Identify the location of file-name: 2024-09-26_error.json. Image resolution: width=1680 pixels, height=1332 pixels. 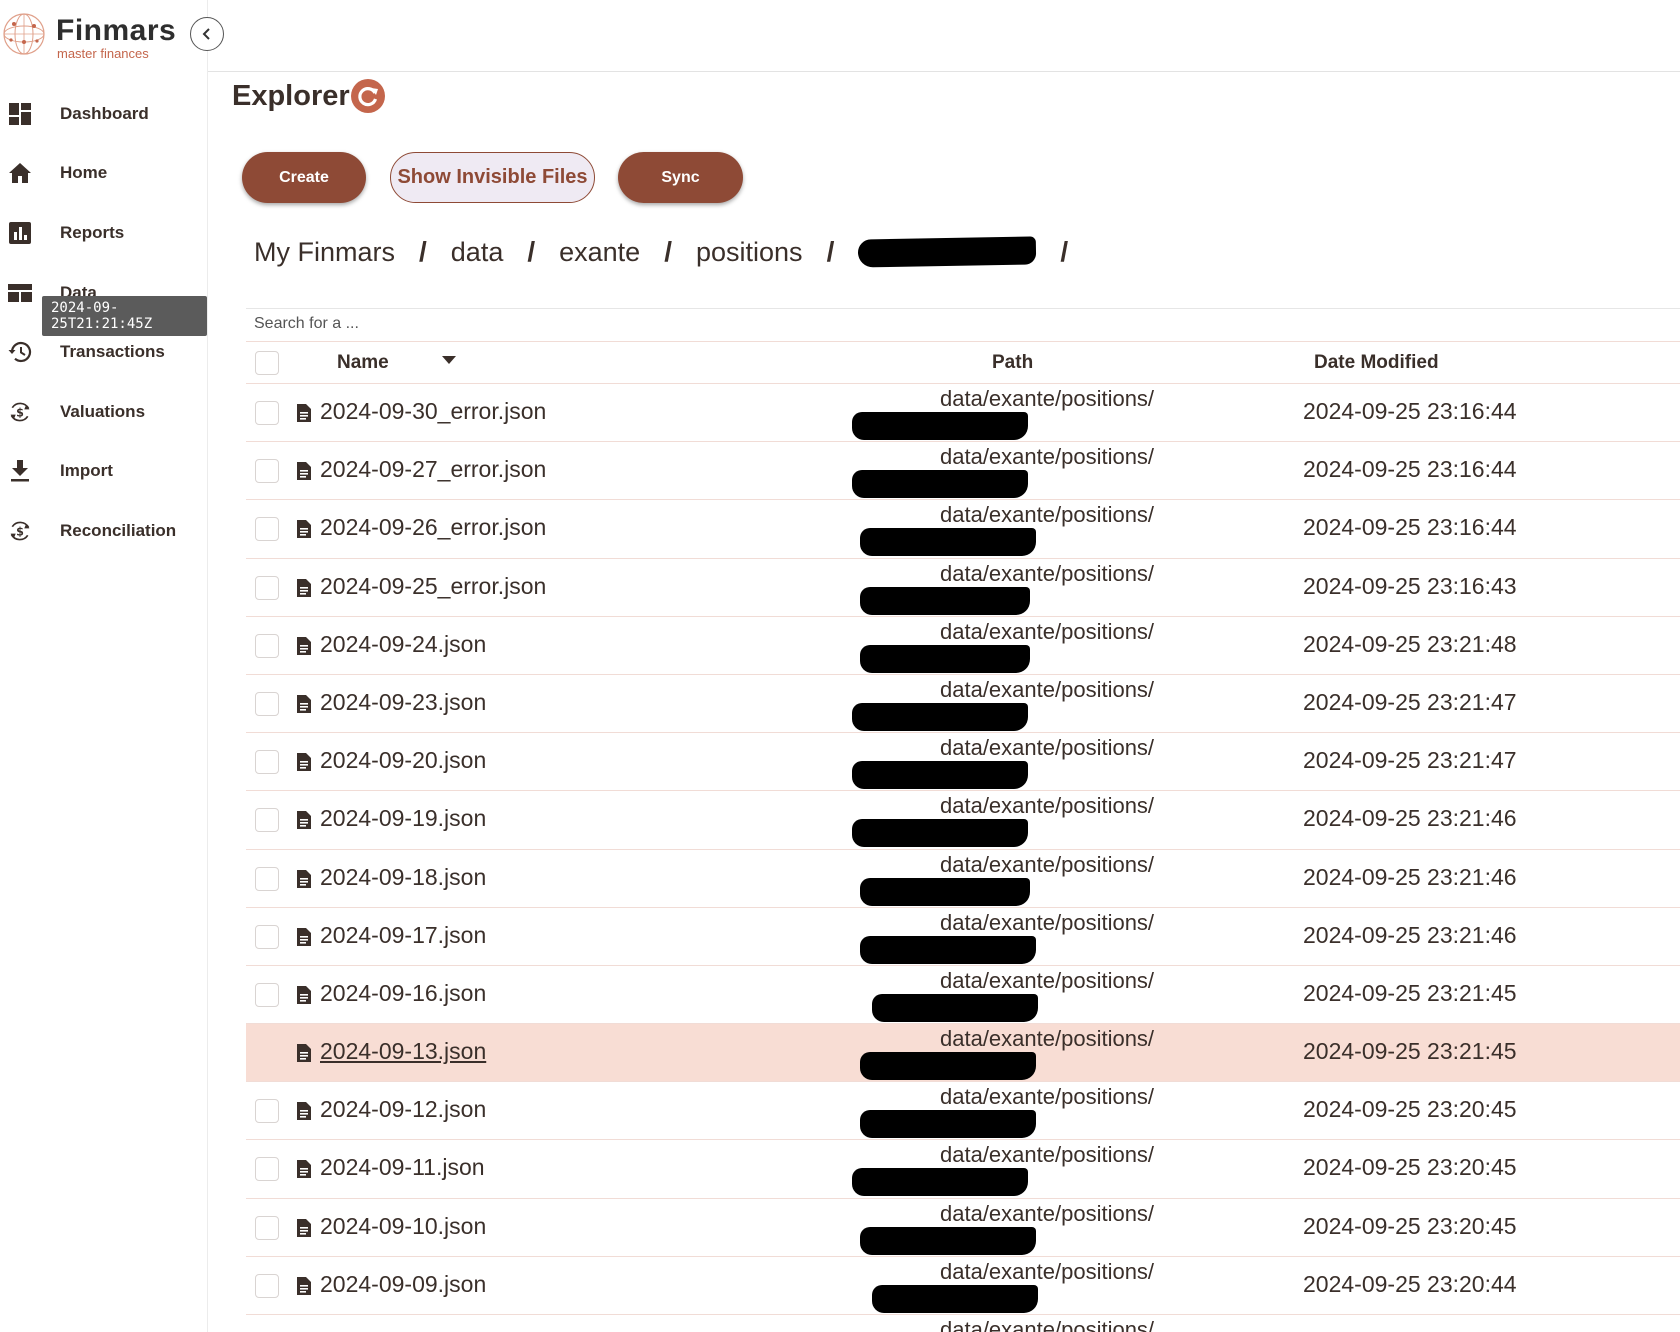
(433, 527).